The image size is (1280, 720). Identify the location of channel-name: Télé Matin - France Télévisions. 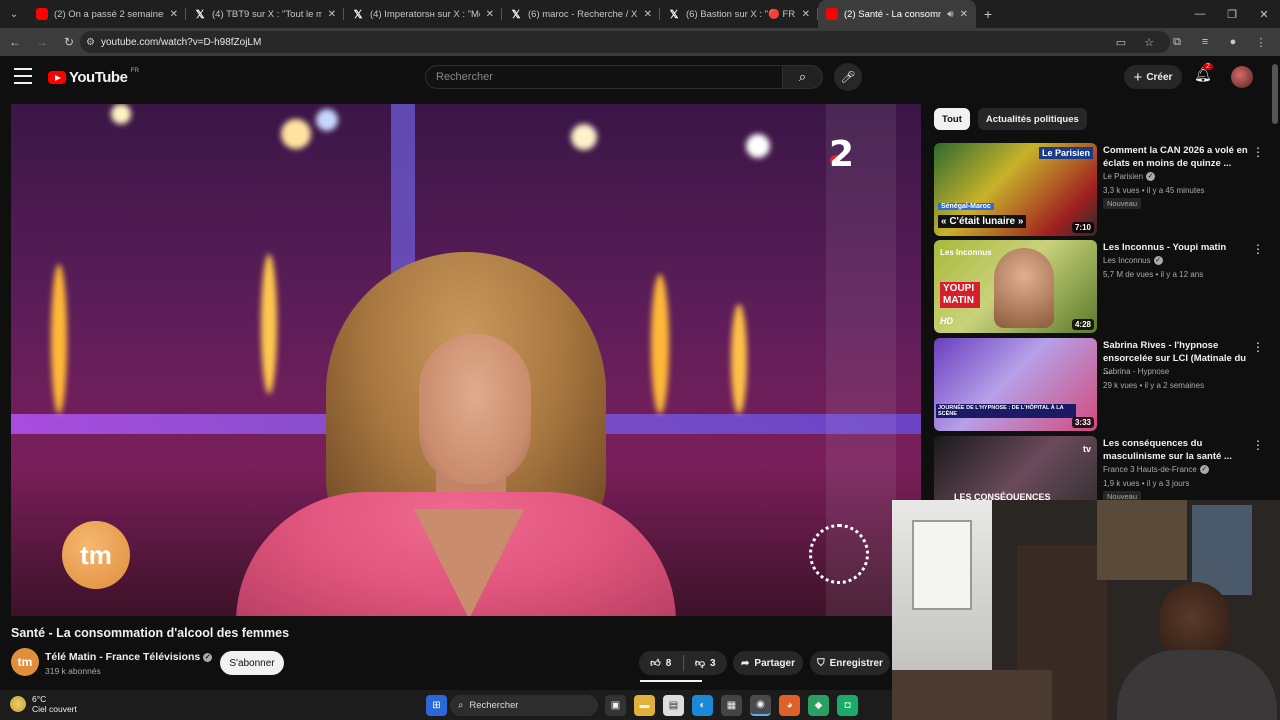
(122, 657).